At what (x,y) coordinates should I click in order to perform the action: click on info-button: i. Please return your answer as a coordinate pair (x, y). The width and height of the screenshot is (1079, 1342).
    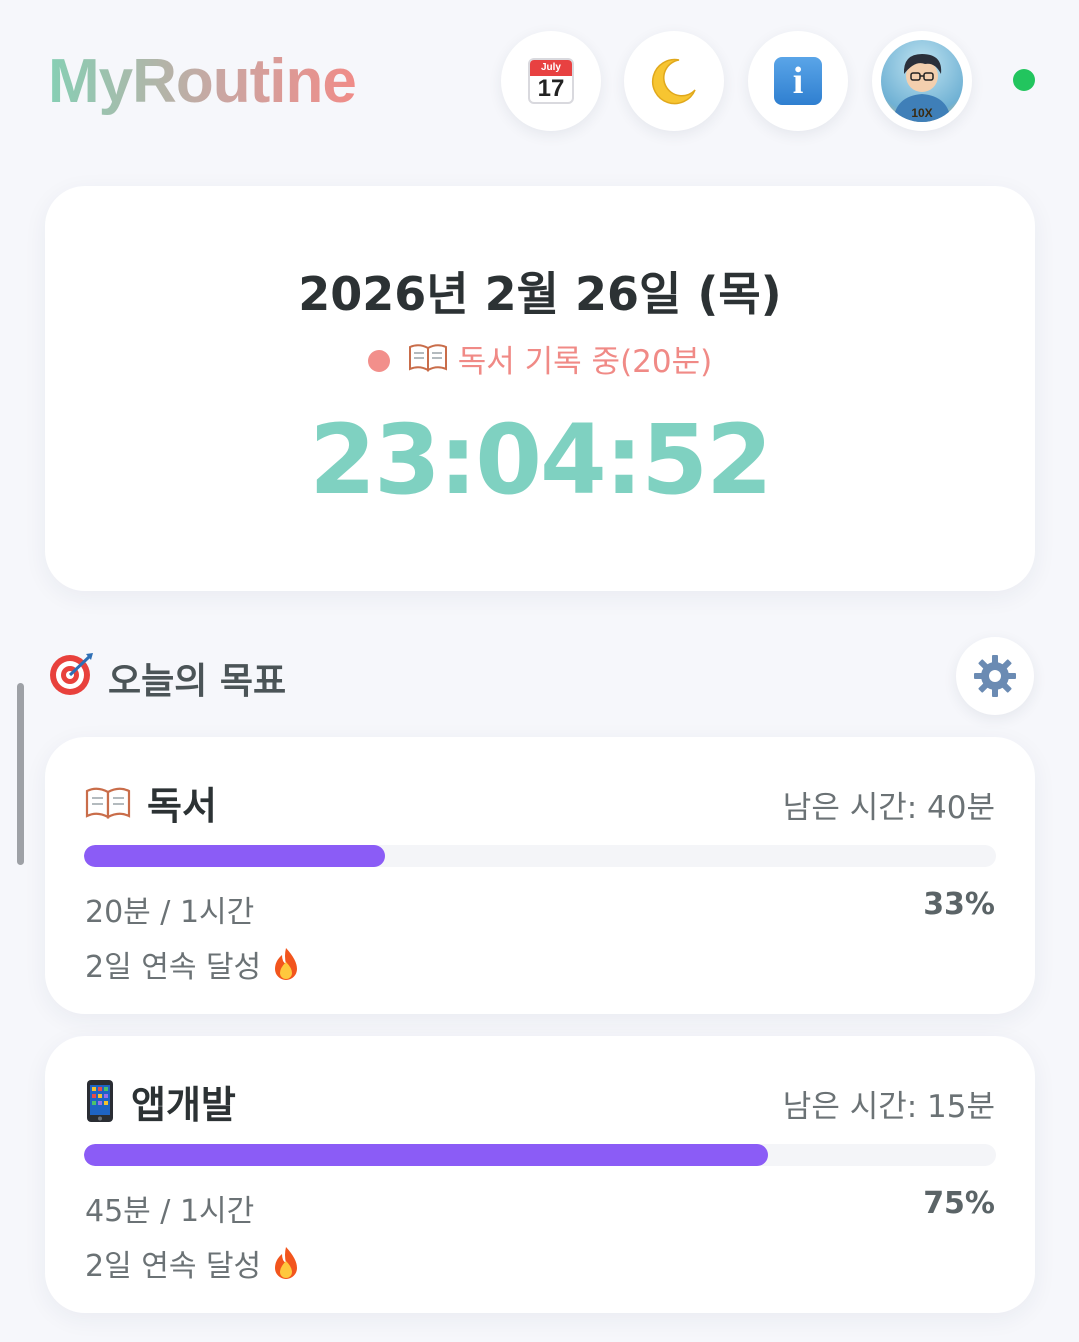
    Looking at the image, I should click on (798, 81).